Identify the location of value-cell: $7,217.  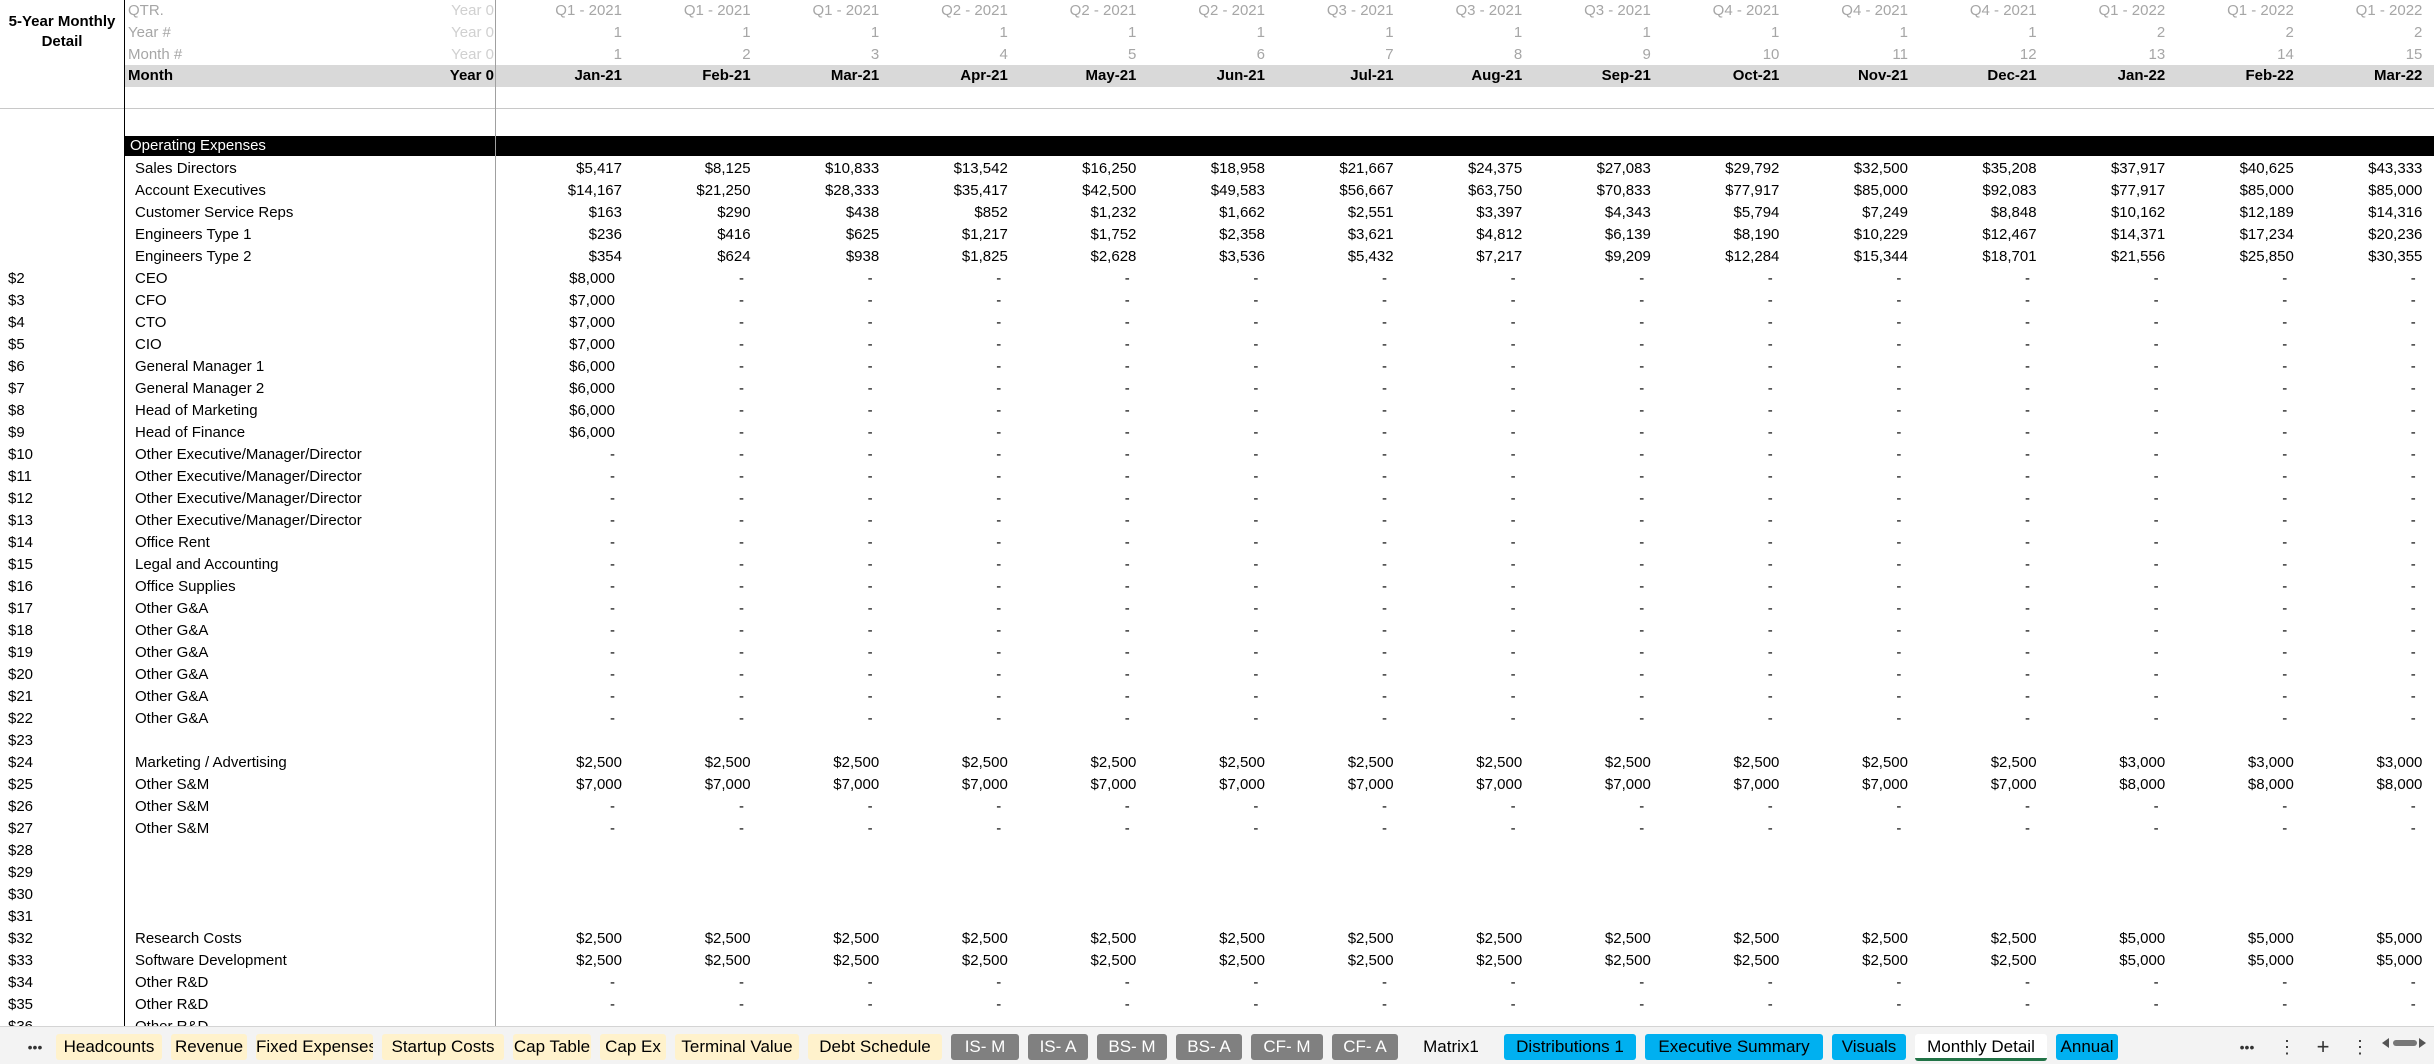
(1467, 257).